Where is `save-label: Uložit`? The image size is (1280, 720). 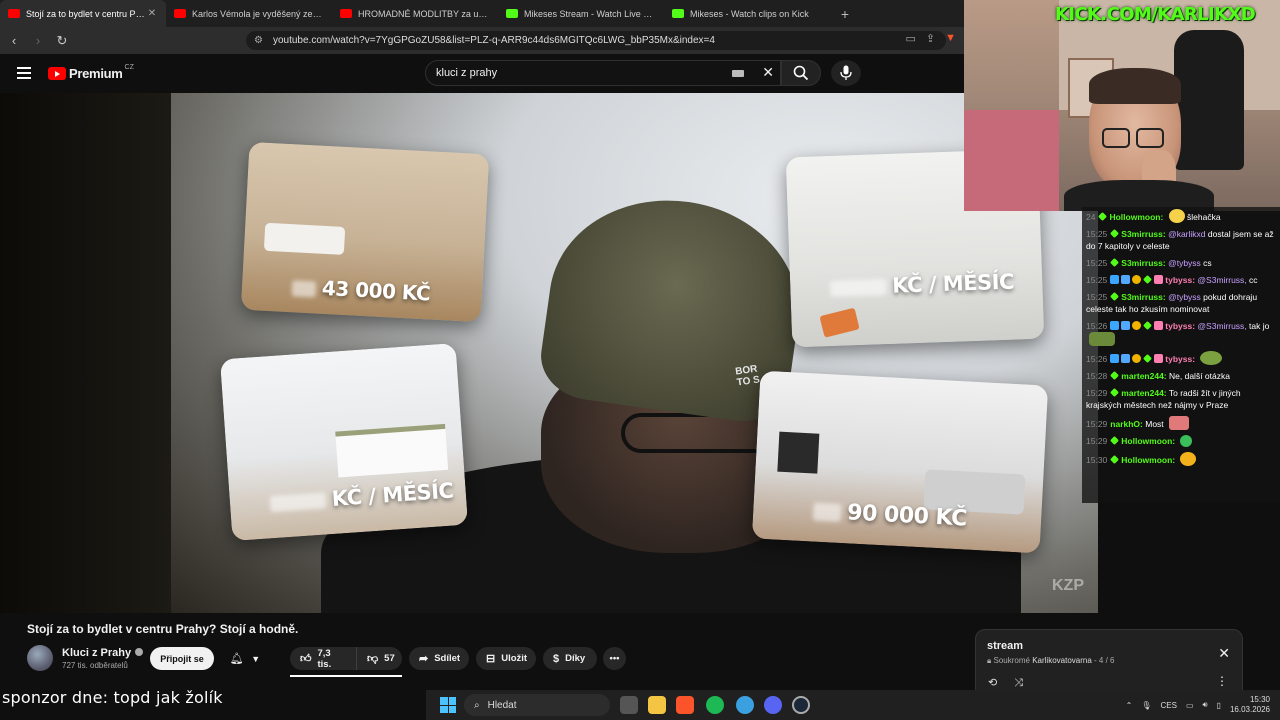
save-label: Uložit is located at coordinates (514, 658).